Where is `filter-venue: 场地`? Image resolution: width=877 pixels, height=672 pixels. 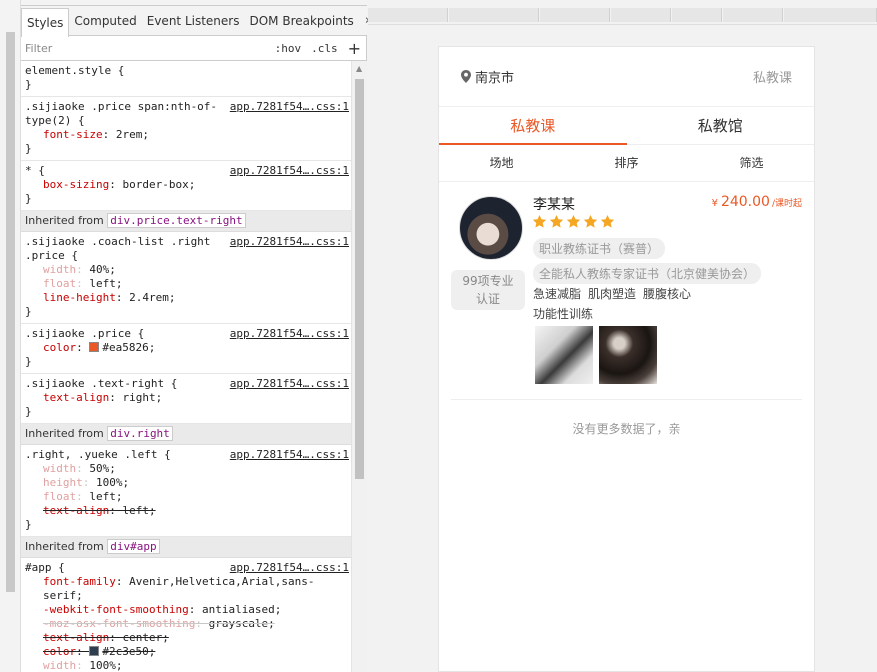 filter-venue: 场地 is located at coordinates (501, 163).